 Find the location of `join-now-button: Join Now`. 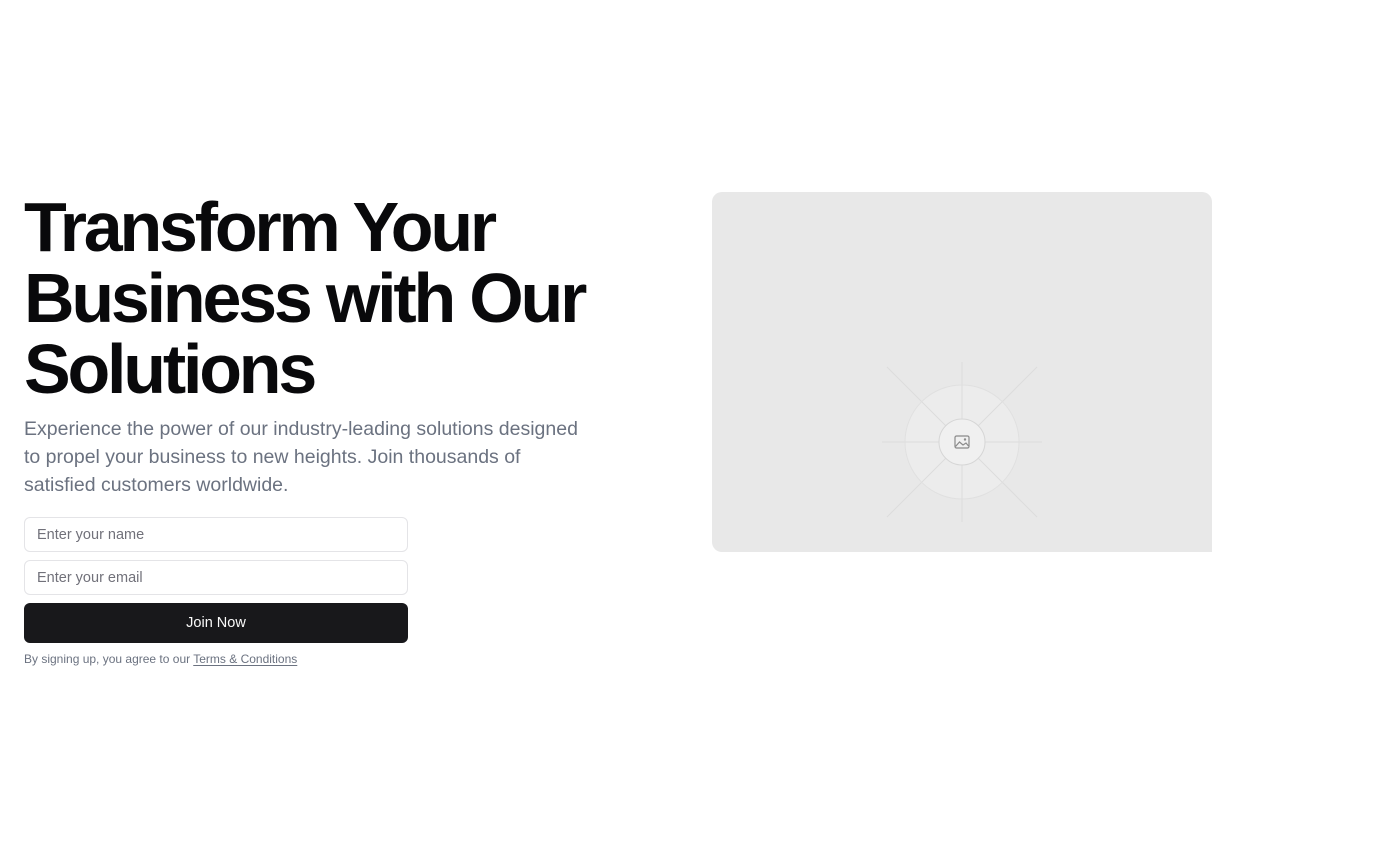

join-now-button: Join Now is located at coordinates (216, 623).